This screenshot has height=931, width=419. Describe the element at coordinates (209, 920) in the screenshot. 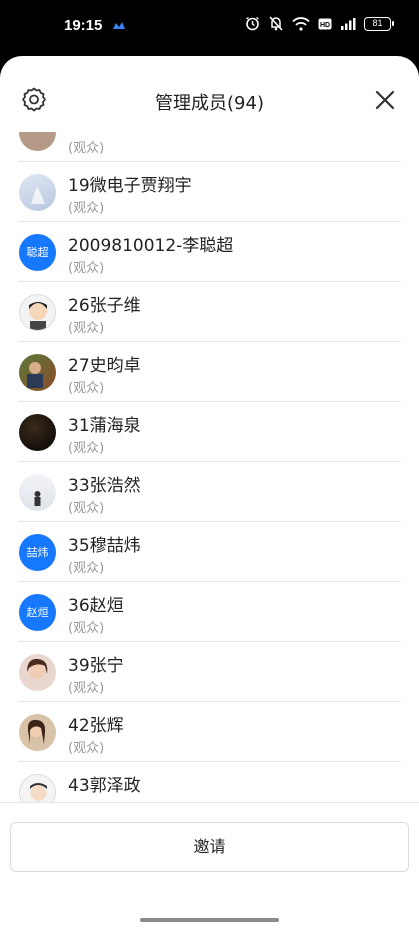

I see `home-indicator` at that location.